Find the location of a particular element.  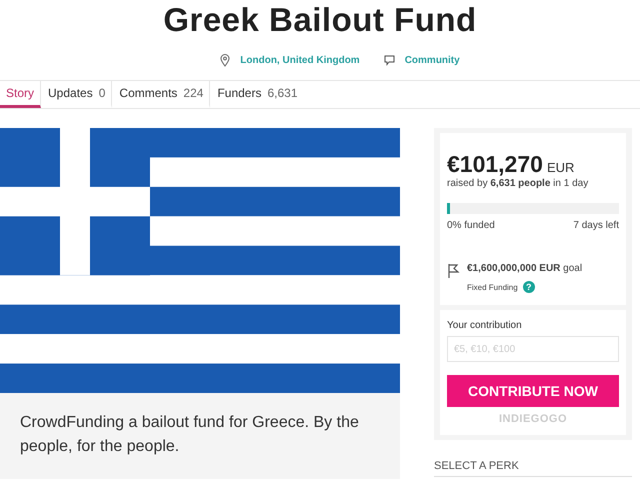

funded-percent: 0% funded is located at coordinates (471, 225).